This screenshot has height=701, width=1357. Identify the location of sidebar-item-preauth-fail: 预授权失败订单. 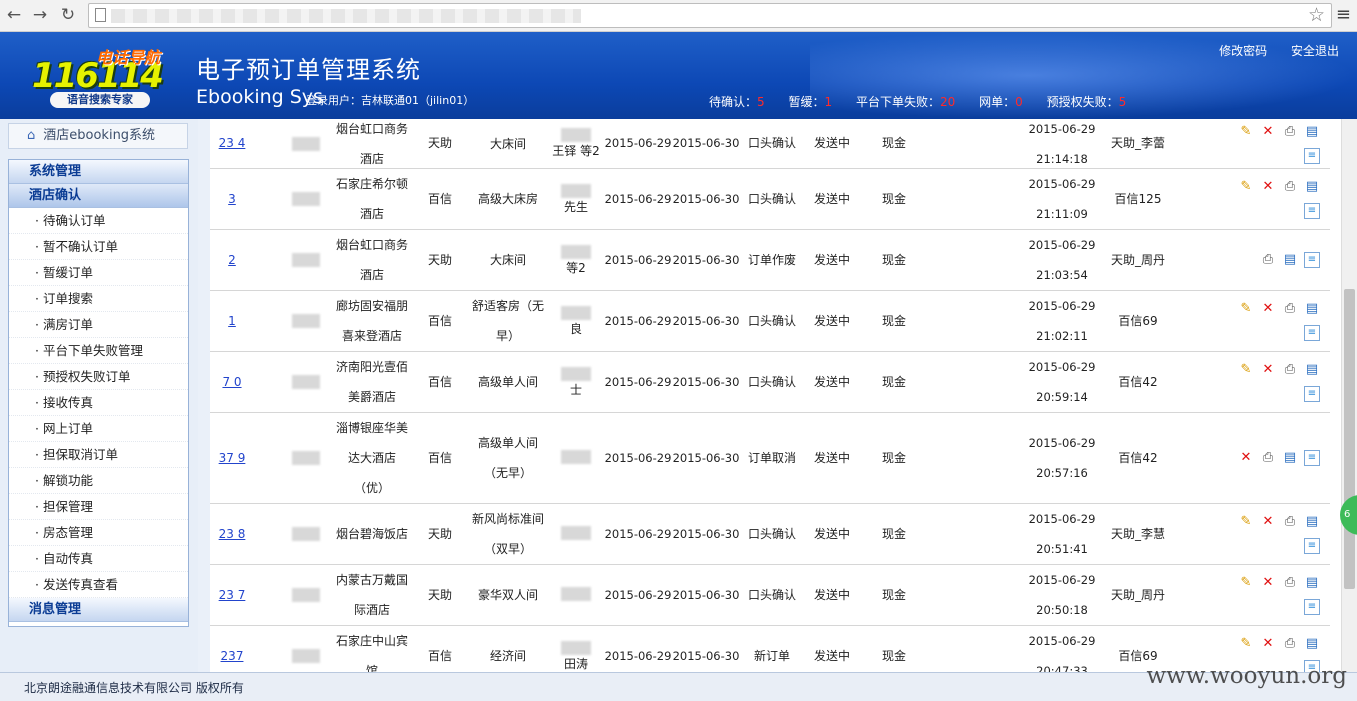
(98, 377).